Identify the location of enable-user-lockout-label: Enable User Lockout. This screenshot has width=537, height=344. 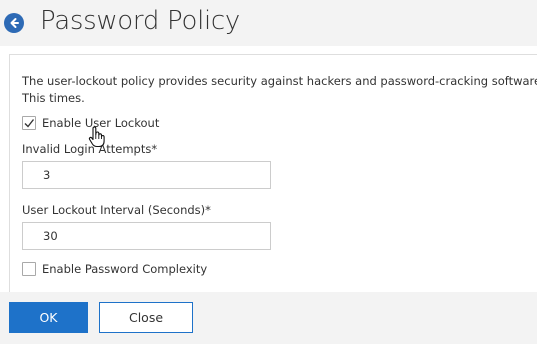
(101, 123).